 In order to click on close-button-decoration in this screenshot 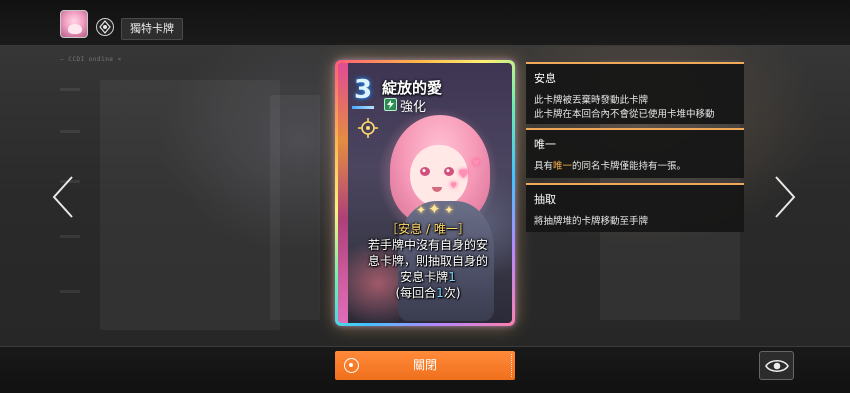, I will do `click(511, 365)`.